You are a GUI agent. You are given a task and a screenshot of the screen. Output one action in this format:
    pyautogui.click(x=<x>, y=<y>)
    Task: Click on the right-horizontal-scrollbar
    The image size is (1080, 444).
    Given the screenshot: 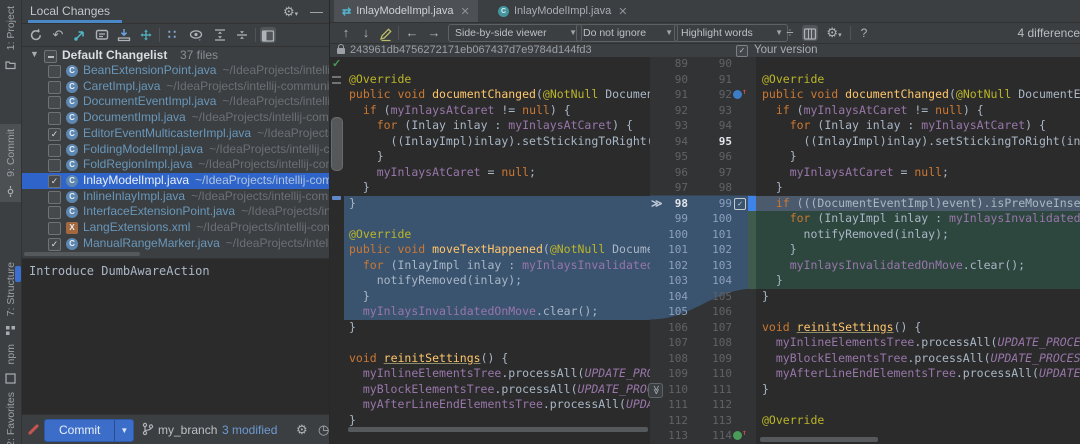 What is the action you would take?
    pyautogui.click(x=819, y=439)
    